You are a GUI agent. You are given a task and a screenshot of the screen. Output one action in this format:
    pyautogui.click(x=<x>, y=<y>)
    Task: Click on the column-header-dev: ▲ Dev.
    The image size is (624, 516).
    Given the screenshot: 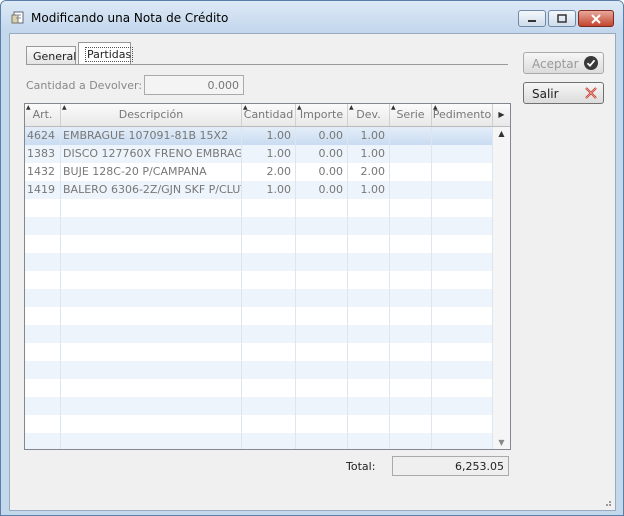 What is the action you would take?
    pyautogui.click(x=369, y=115)
    